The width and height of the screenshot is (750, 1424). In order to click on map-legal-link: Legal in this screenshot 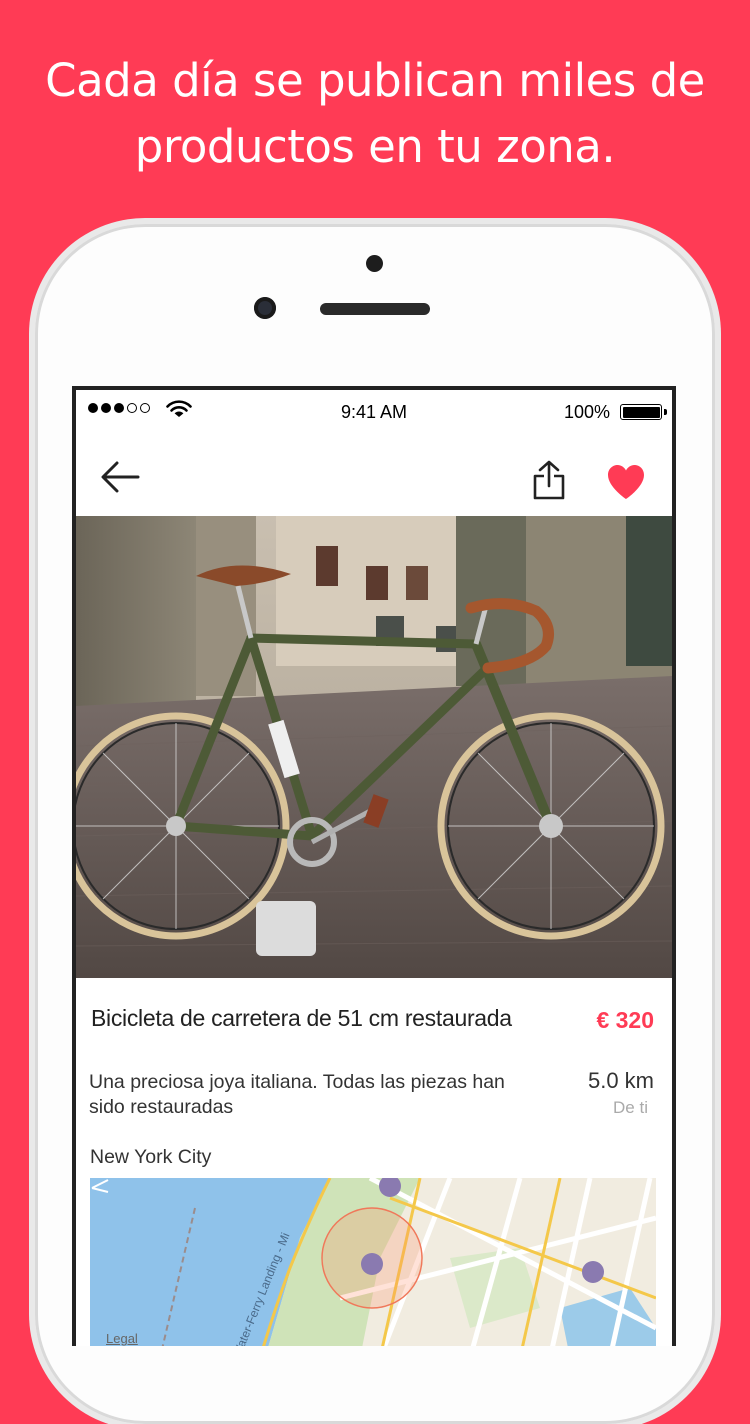, I will do `click(122, 1338)`.